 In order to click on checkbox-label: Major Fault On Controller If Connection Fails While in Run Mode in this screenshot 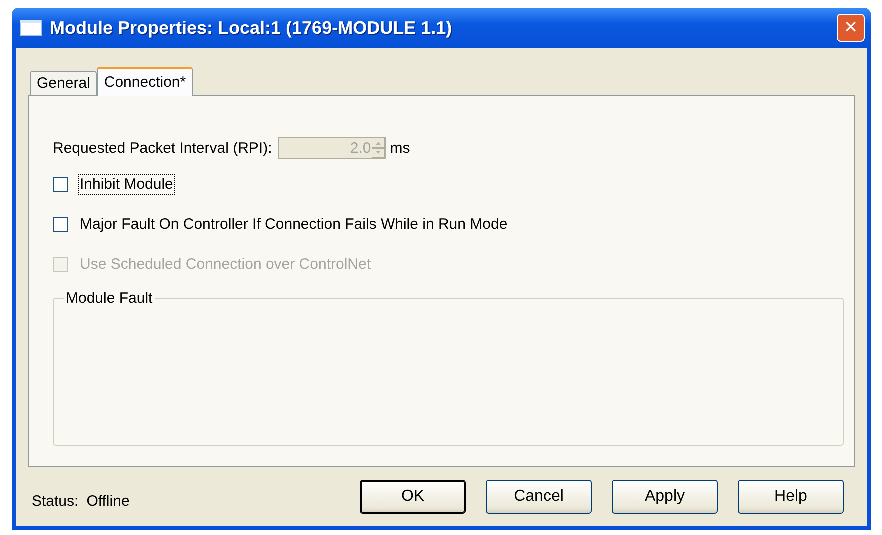, I will do `click(294, 224)`.